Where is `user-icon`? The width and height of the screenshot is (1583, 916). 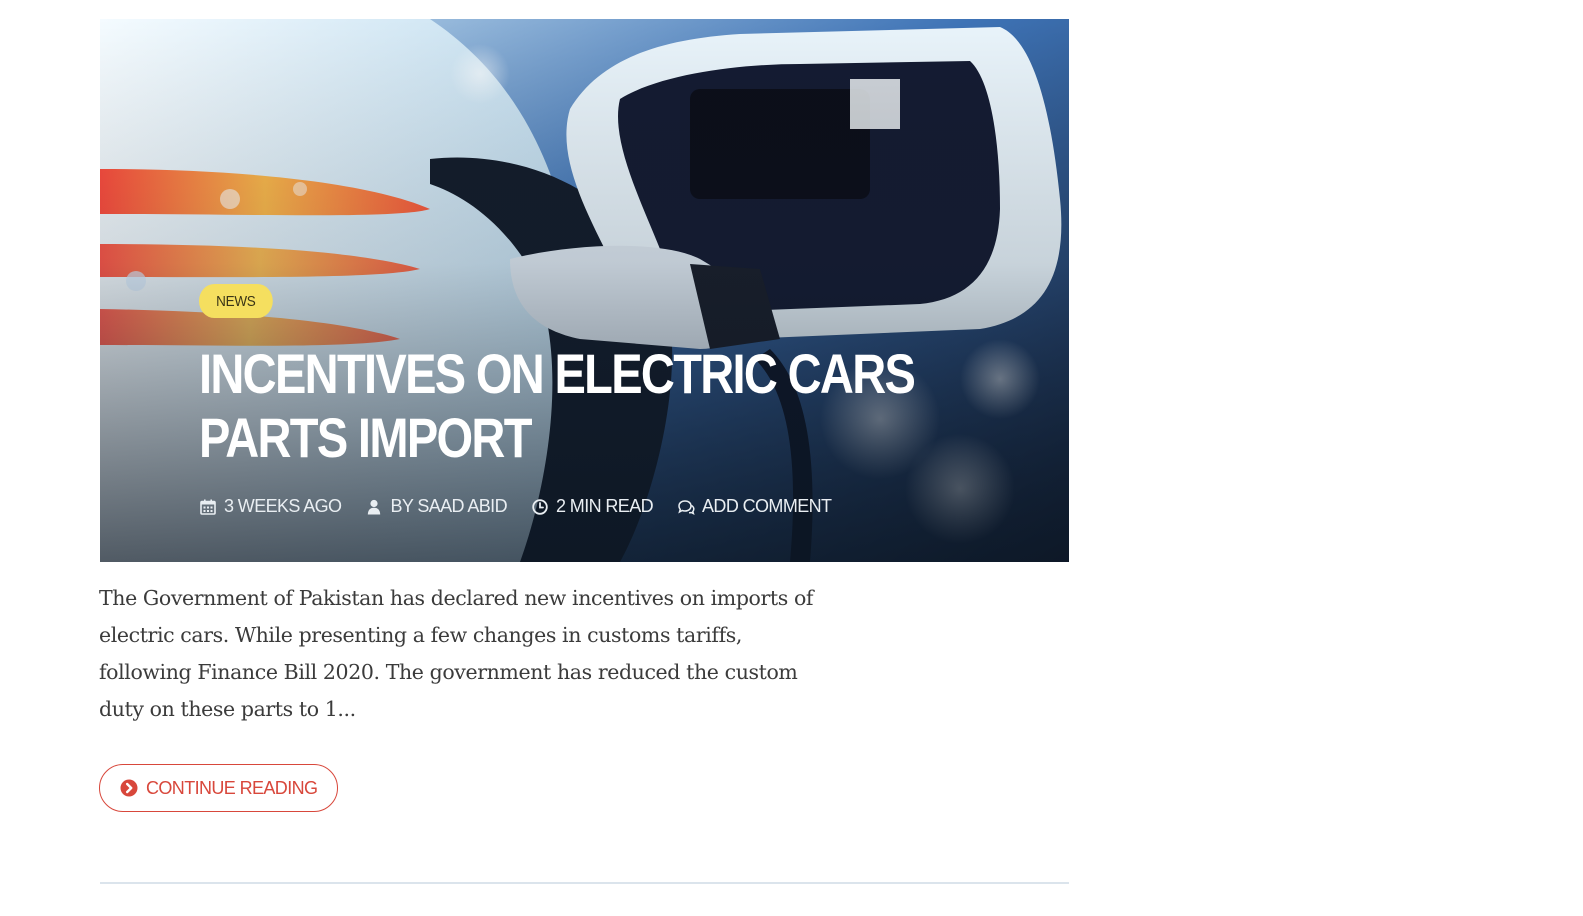
user-icon is located at coordinates (374, 507).